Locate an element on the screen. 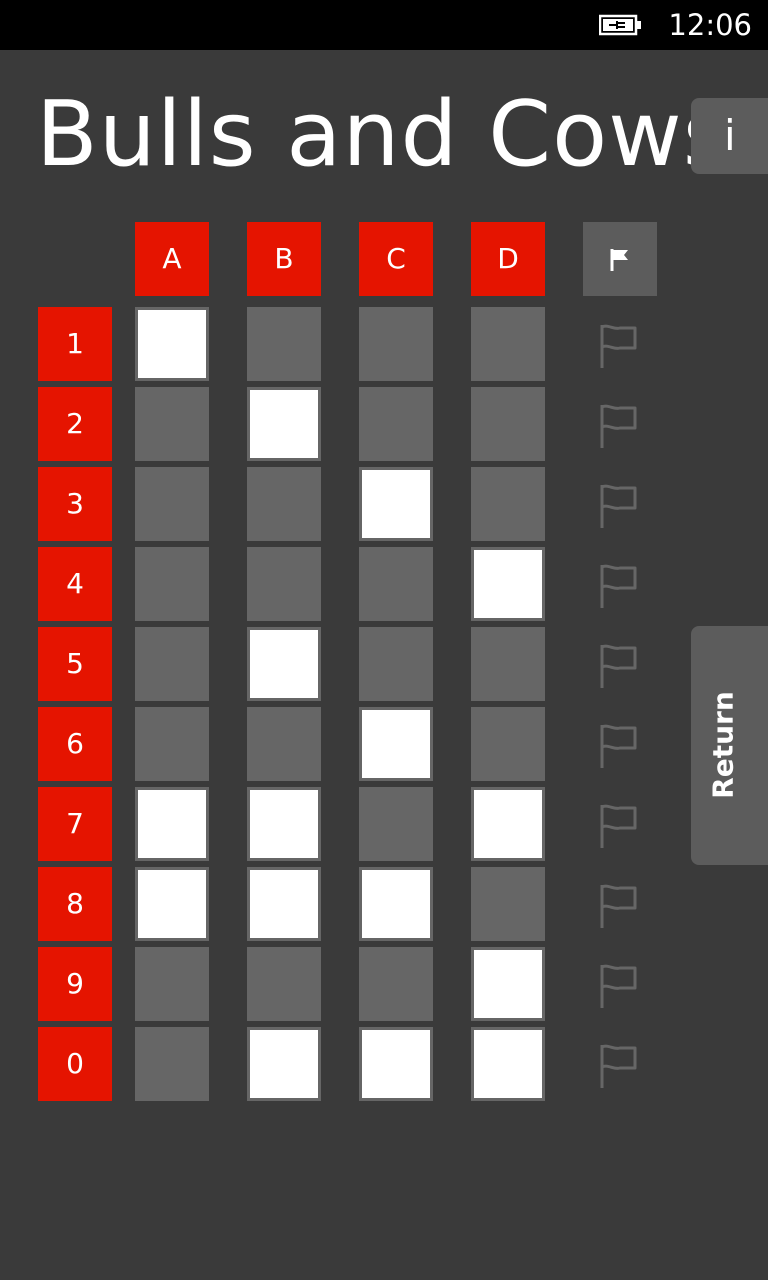 The image size is (768, 1280). cell-0-a is located at coordinates (172, 1064).